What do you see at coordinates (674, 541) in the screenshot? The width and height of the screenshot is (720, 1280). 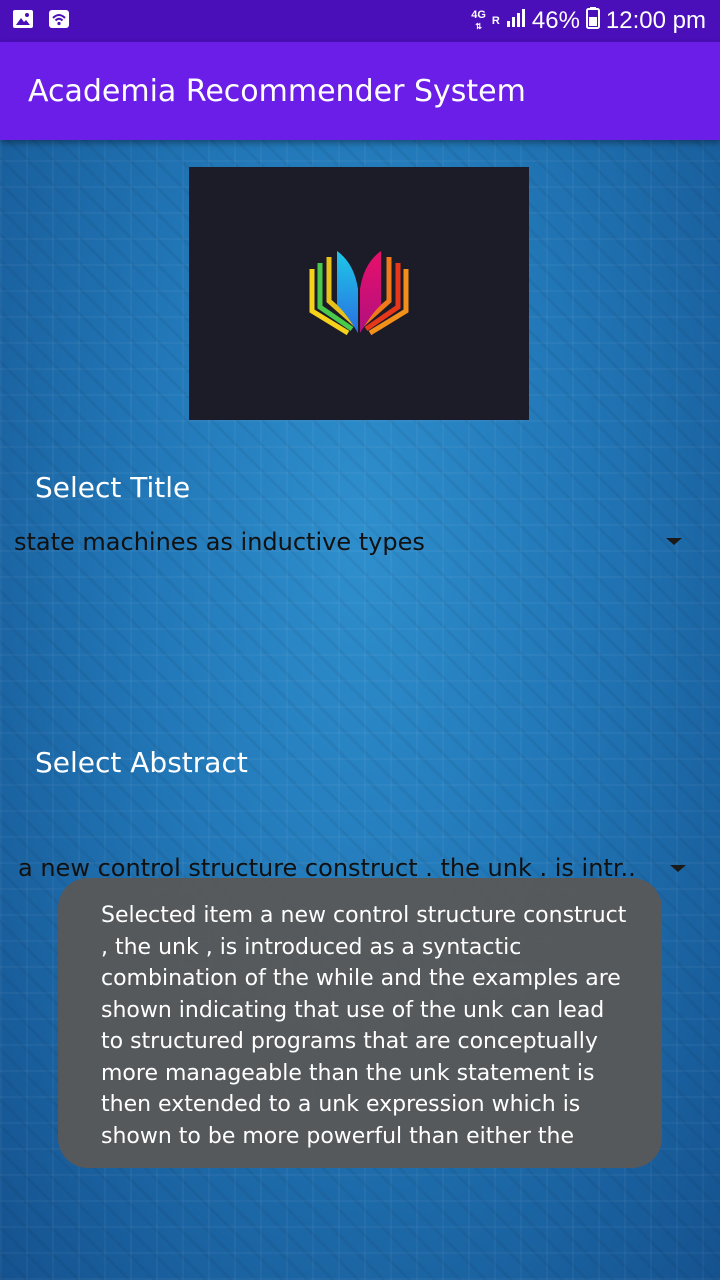 I see `title-dropdown-arrow-icon` at bounding box center [674, 541].